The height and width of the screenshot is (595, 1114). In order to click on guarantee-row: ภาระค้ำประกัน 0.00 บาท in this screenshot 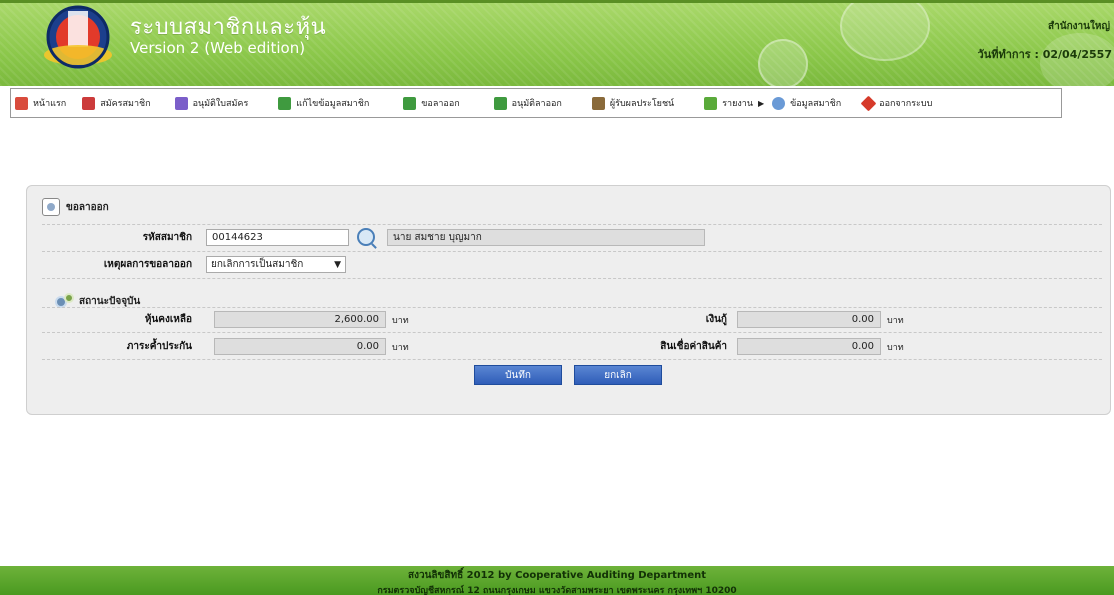, I will do `click(225, 346)`.